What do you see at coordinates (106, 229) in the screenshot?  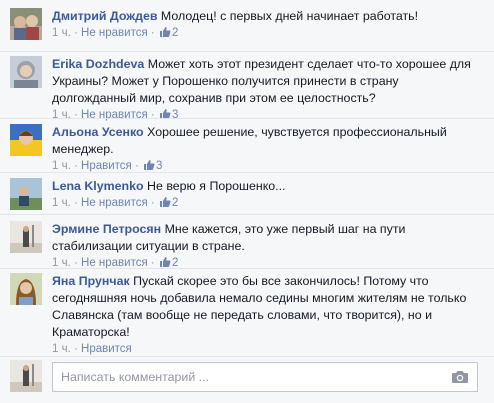 I see `comment-author-link: Эрмине Петросян` at bounding box center [106, 229].